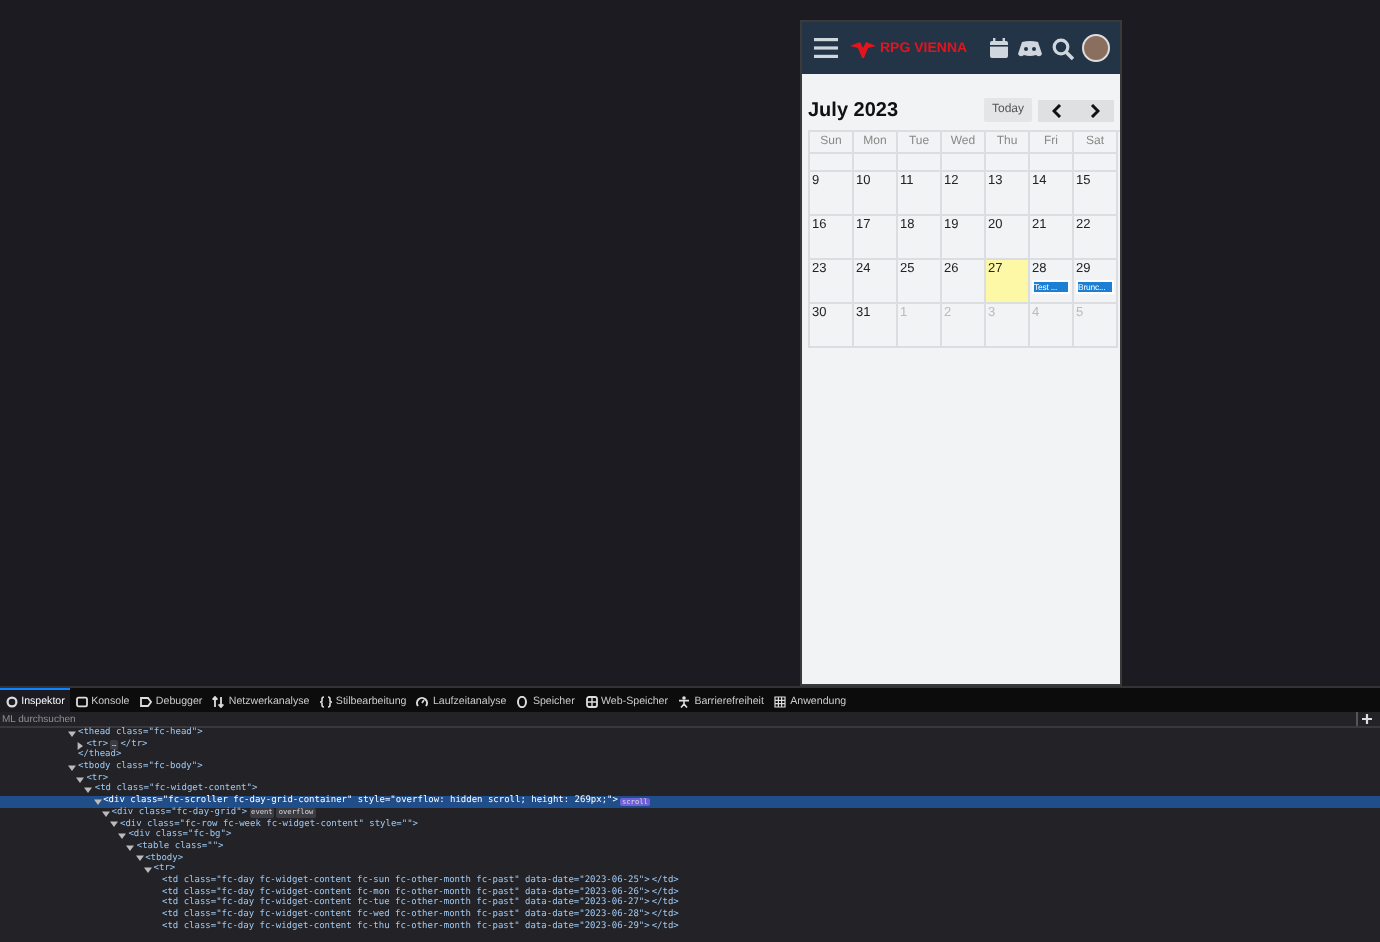  Describe the element at coordinates (325, 701) in the screenshot. I see `braces-icon` at that location.